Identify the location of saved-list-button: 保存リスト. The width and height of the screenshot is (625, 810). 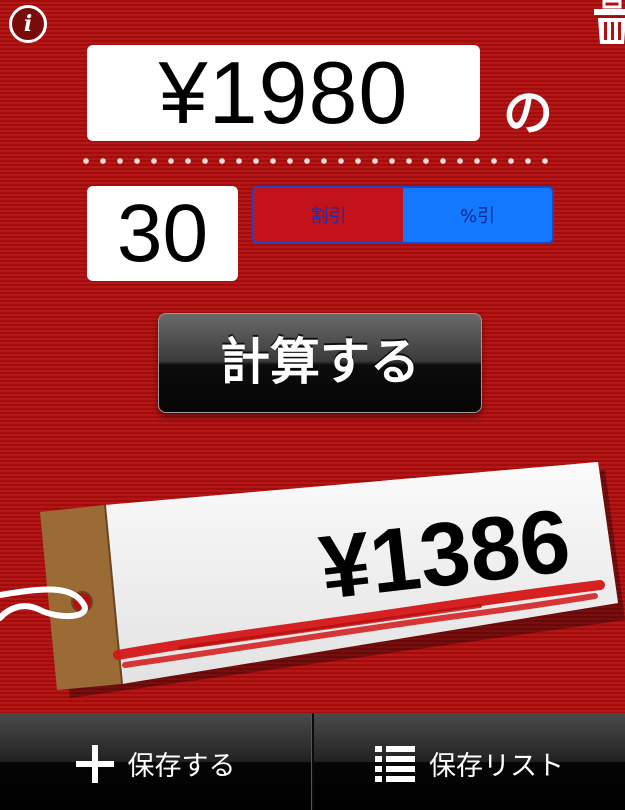
(469, 761).